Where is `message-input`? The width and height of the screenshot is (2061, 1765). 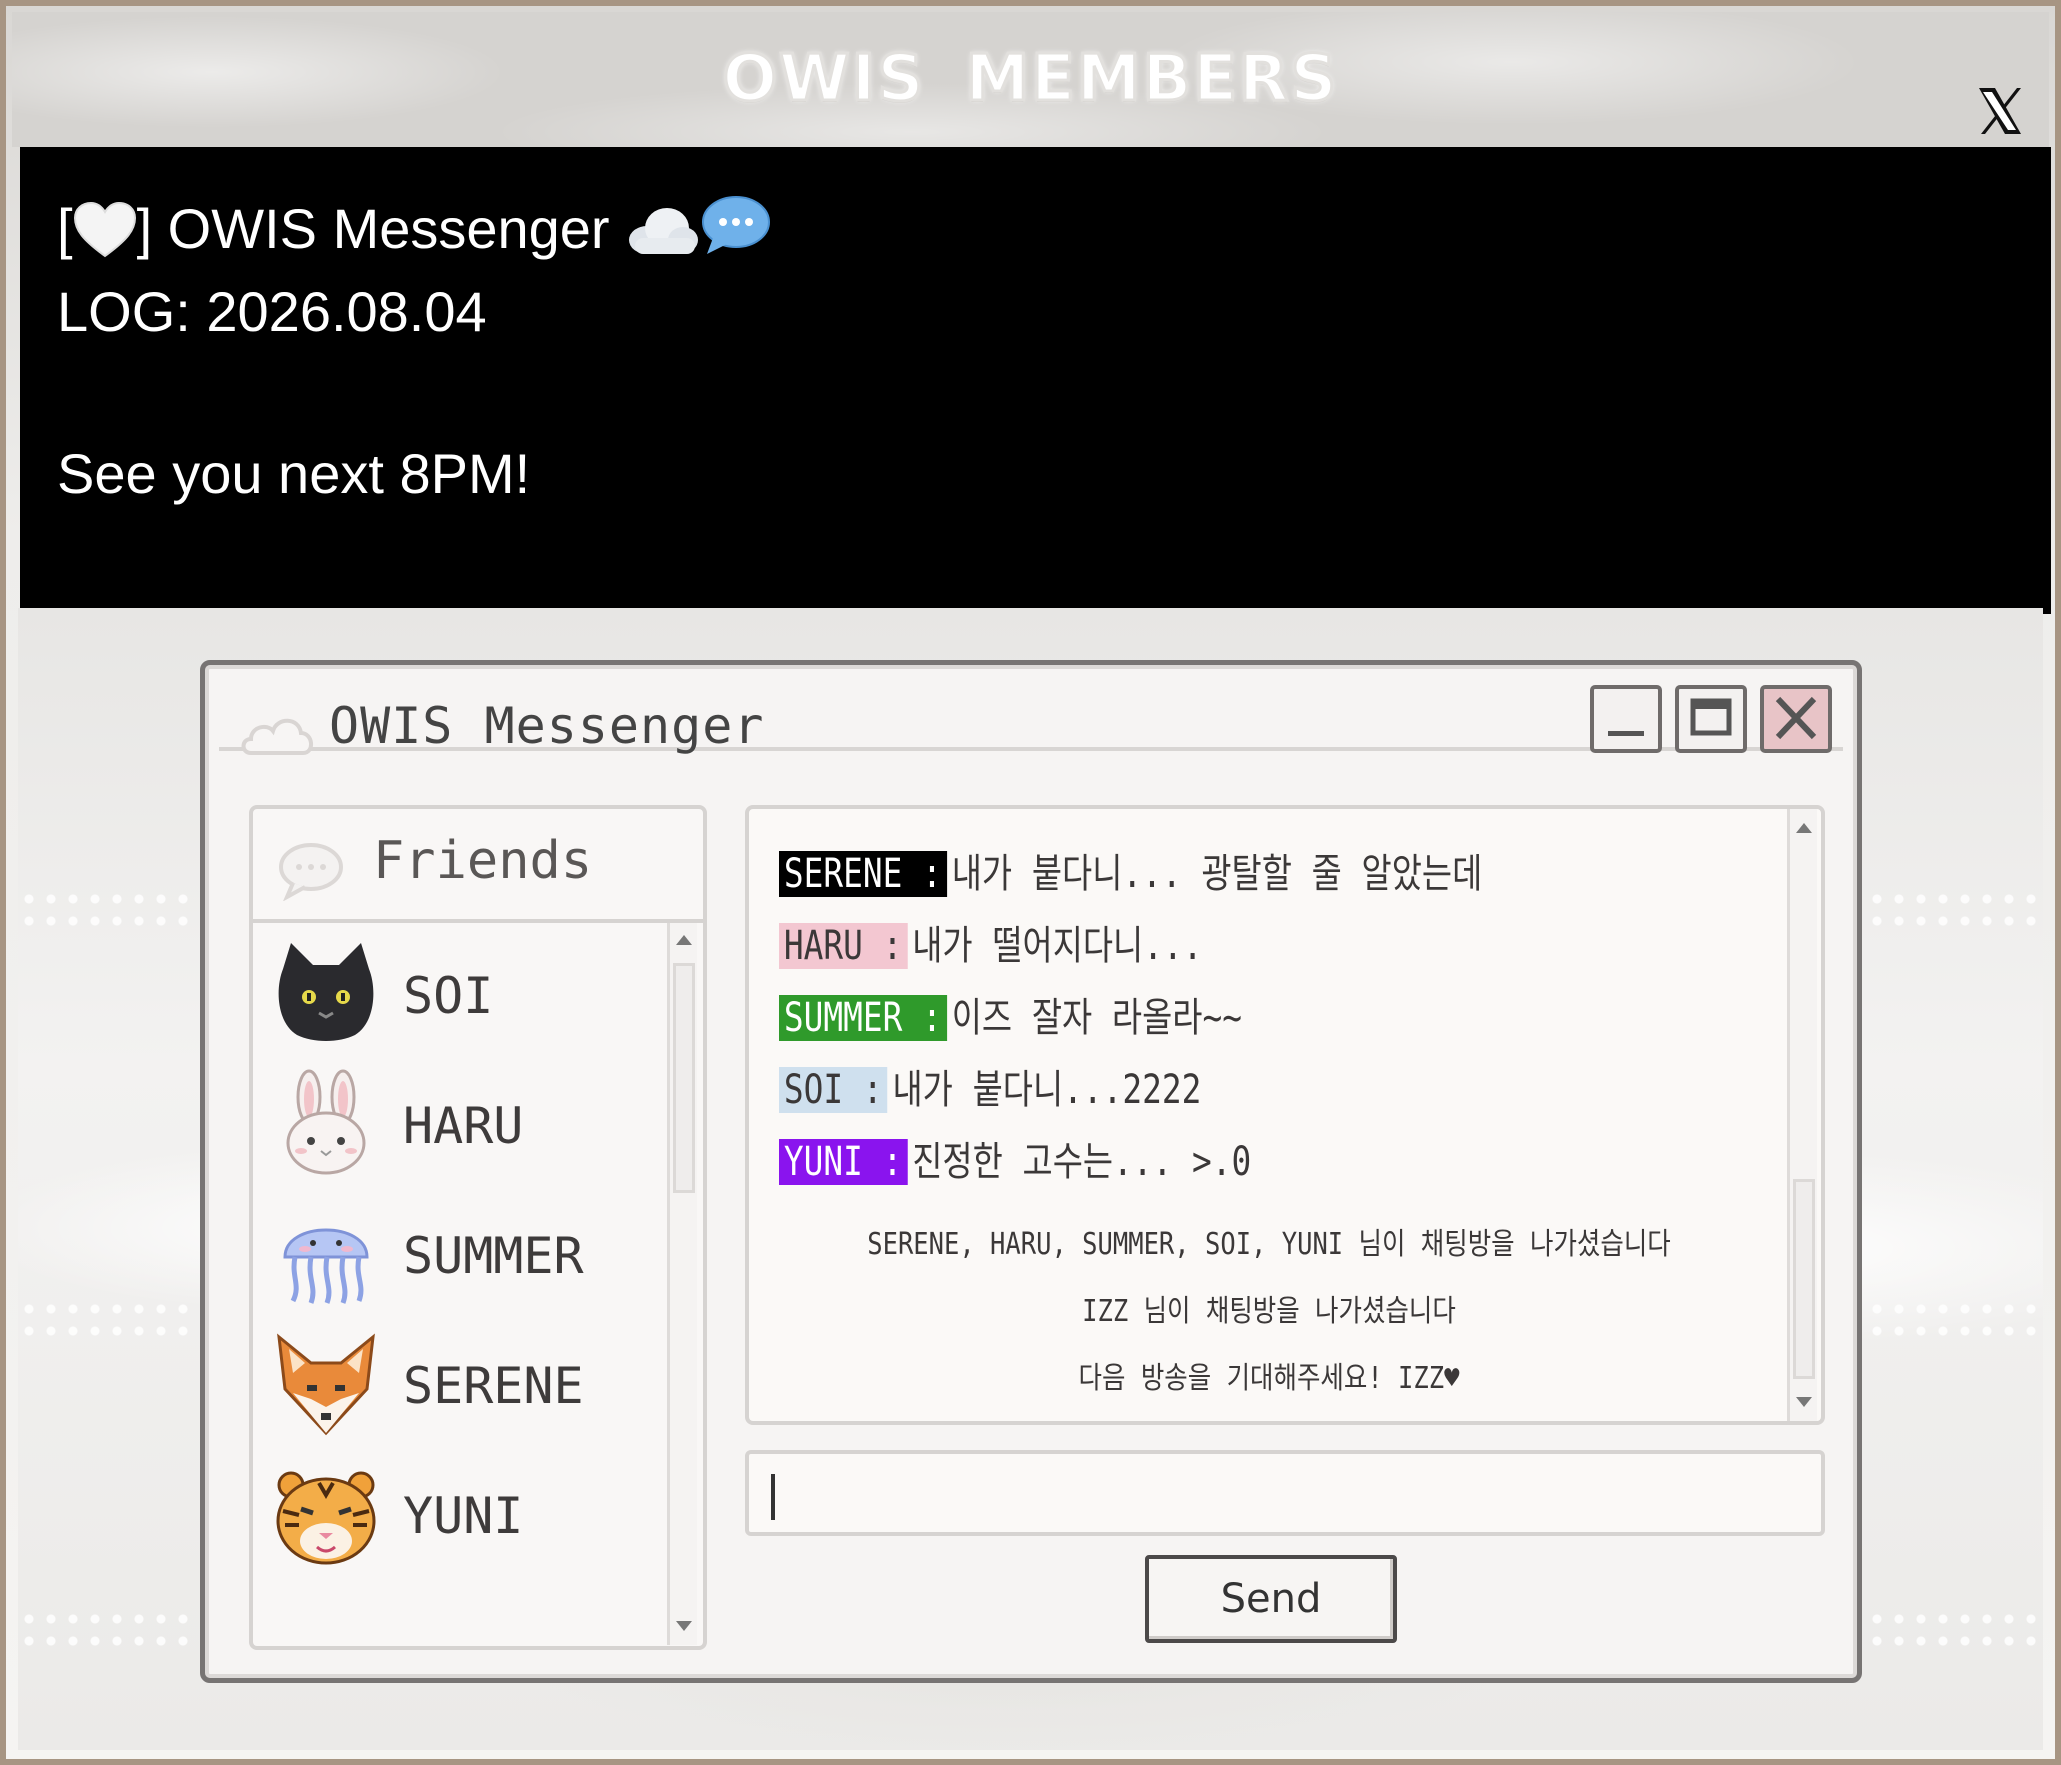
message-input is located at coordinates (1285, 1493).